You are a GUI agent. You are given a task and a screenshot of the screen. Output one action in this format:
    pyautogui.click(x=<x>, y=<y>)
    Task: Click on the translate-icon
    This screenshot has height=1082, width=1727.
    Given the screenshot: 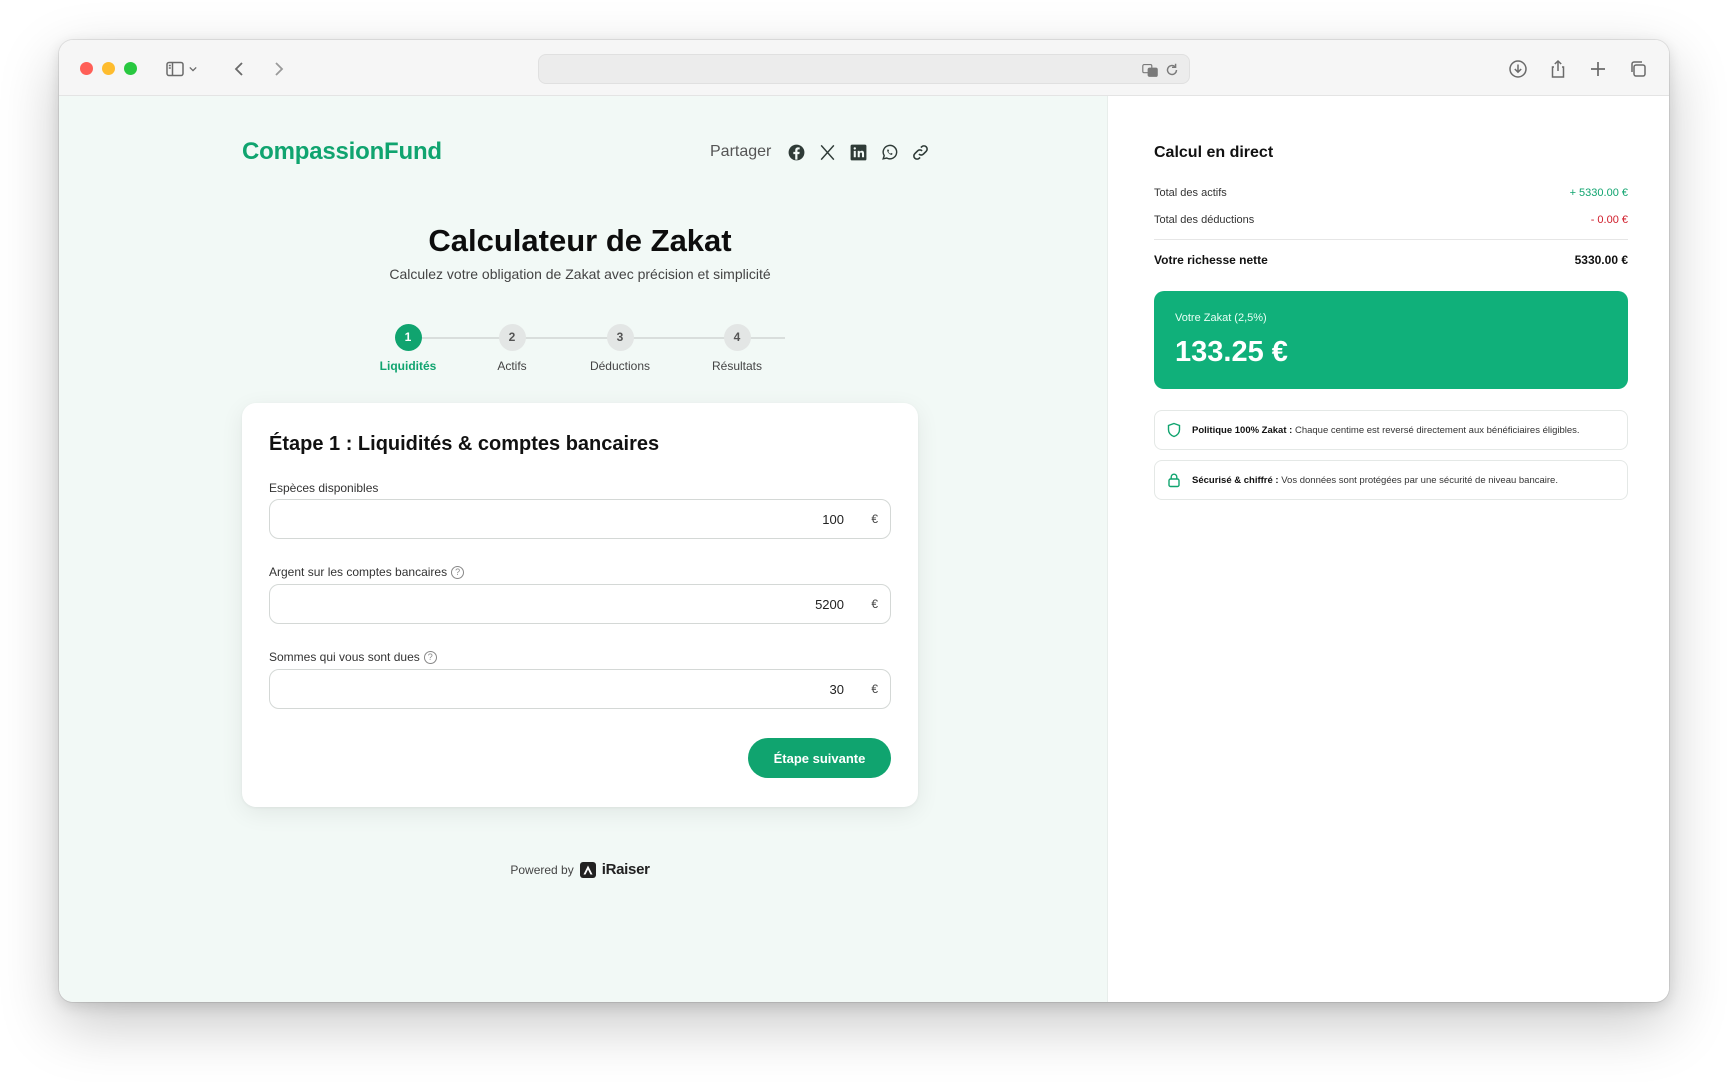 What is the action you would take?
    pyautogui.click(x=1150, y=70)
    